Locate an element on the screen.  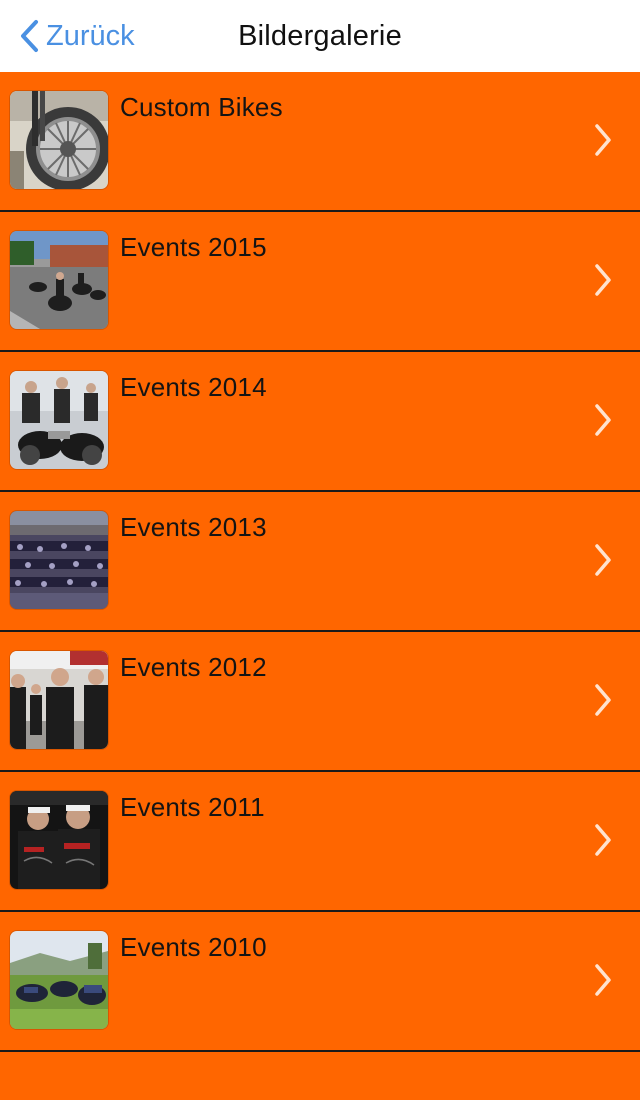
page-title: Bildergalerie is located at coordinates (320, 36).